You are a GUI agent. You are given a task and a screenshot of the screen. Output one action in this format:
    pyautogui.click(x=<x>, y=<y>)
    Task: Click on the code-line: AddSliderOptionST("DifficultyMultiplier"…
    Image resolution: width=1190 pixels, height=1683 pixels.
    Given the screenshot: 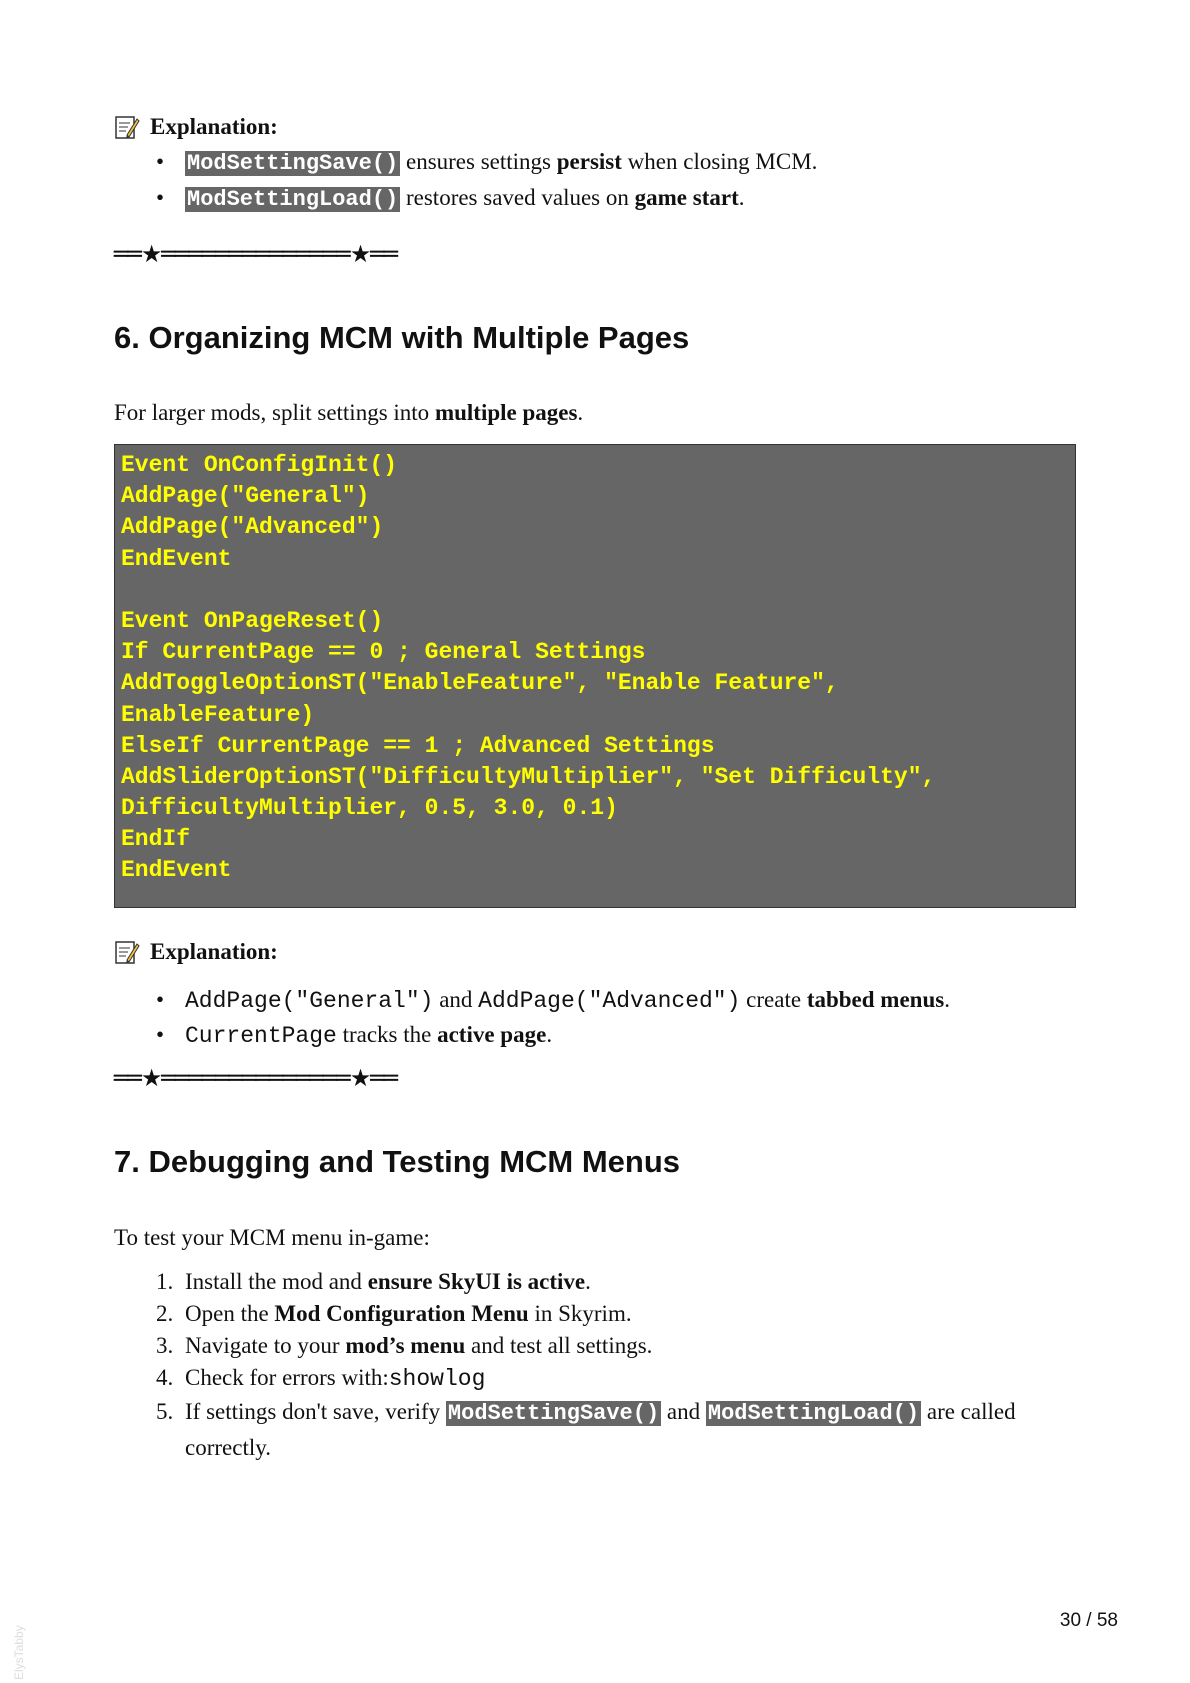 What is the action you would take?
    pyautogui.click(x=528, y=776)
    